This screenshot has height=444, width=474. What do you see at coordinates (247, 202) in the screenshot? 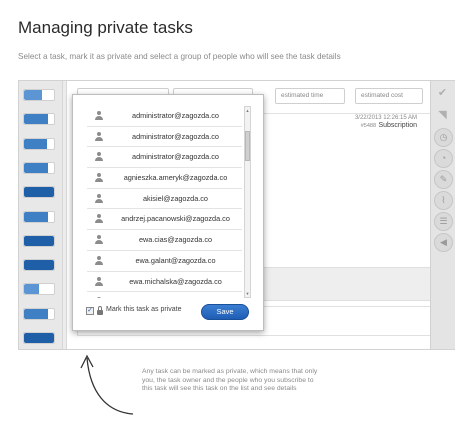
I see `list-scrollbar: ▲ ▼` at bounding box center [247, 202].